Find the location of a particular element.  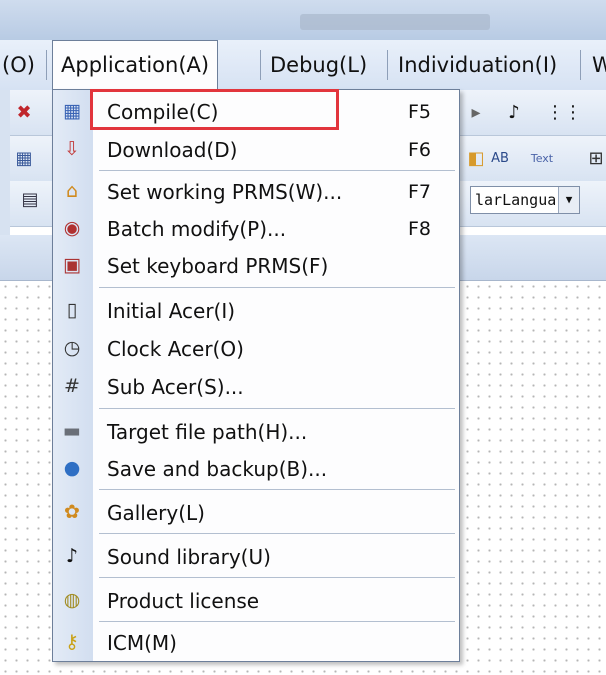

grid-dots-icon: ⋮⋮ is located at coordinates (564, 113).